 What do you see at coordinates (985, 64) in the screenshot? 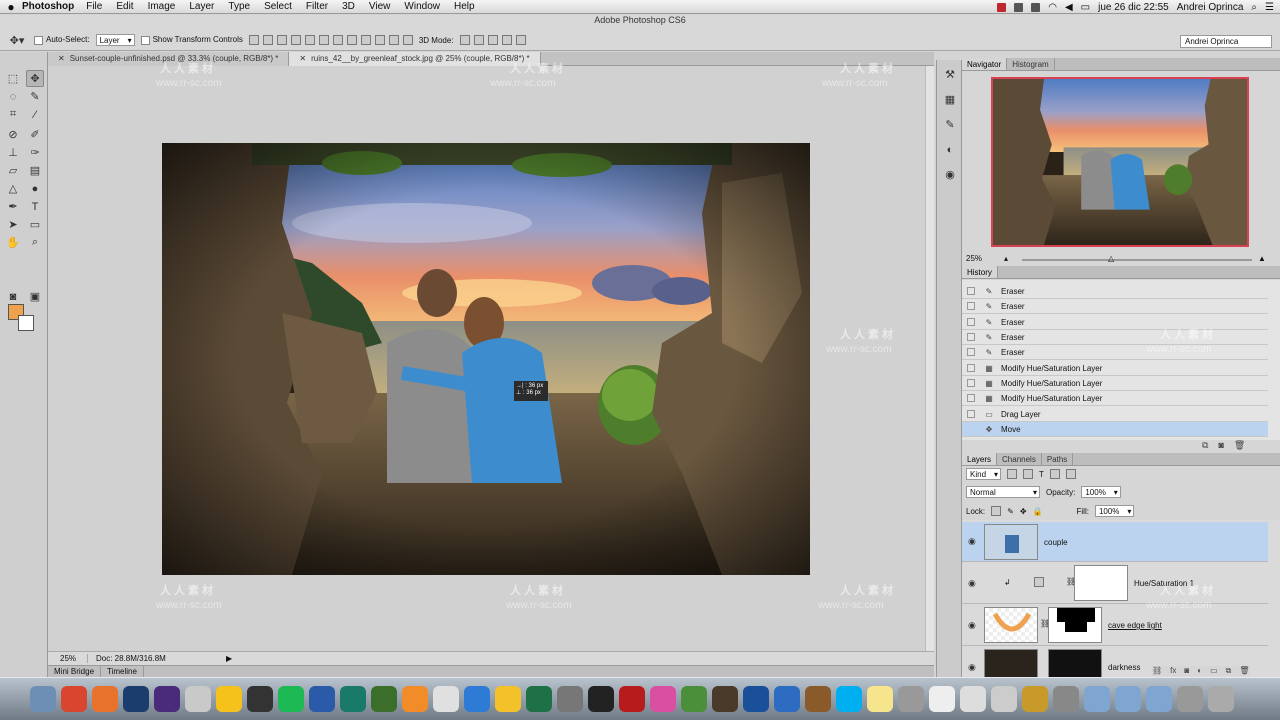
I see `tab-navigator: Navigator` at bounding box center [985, 64].